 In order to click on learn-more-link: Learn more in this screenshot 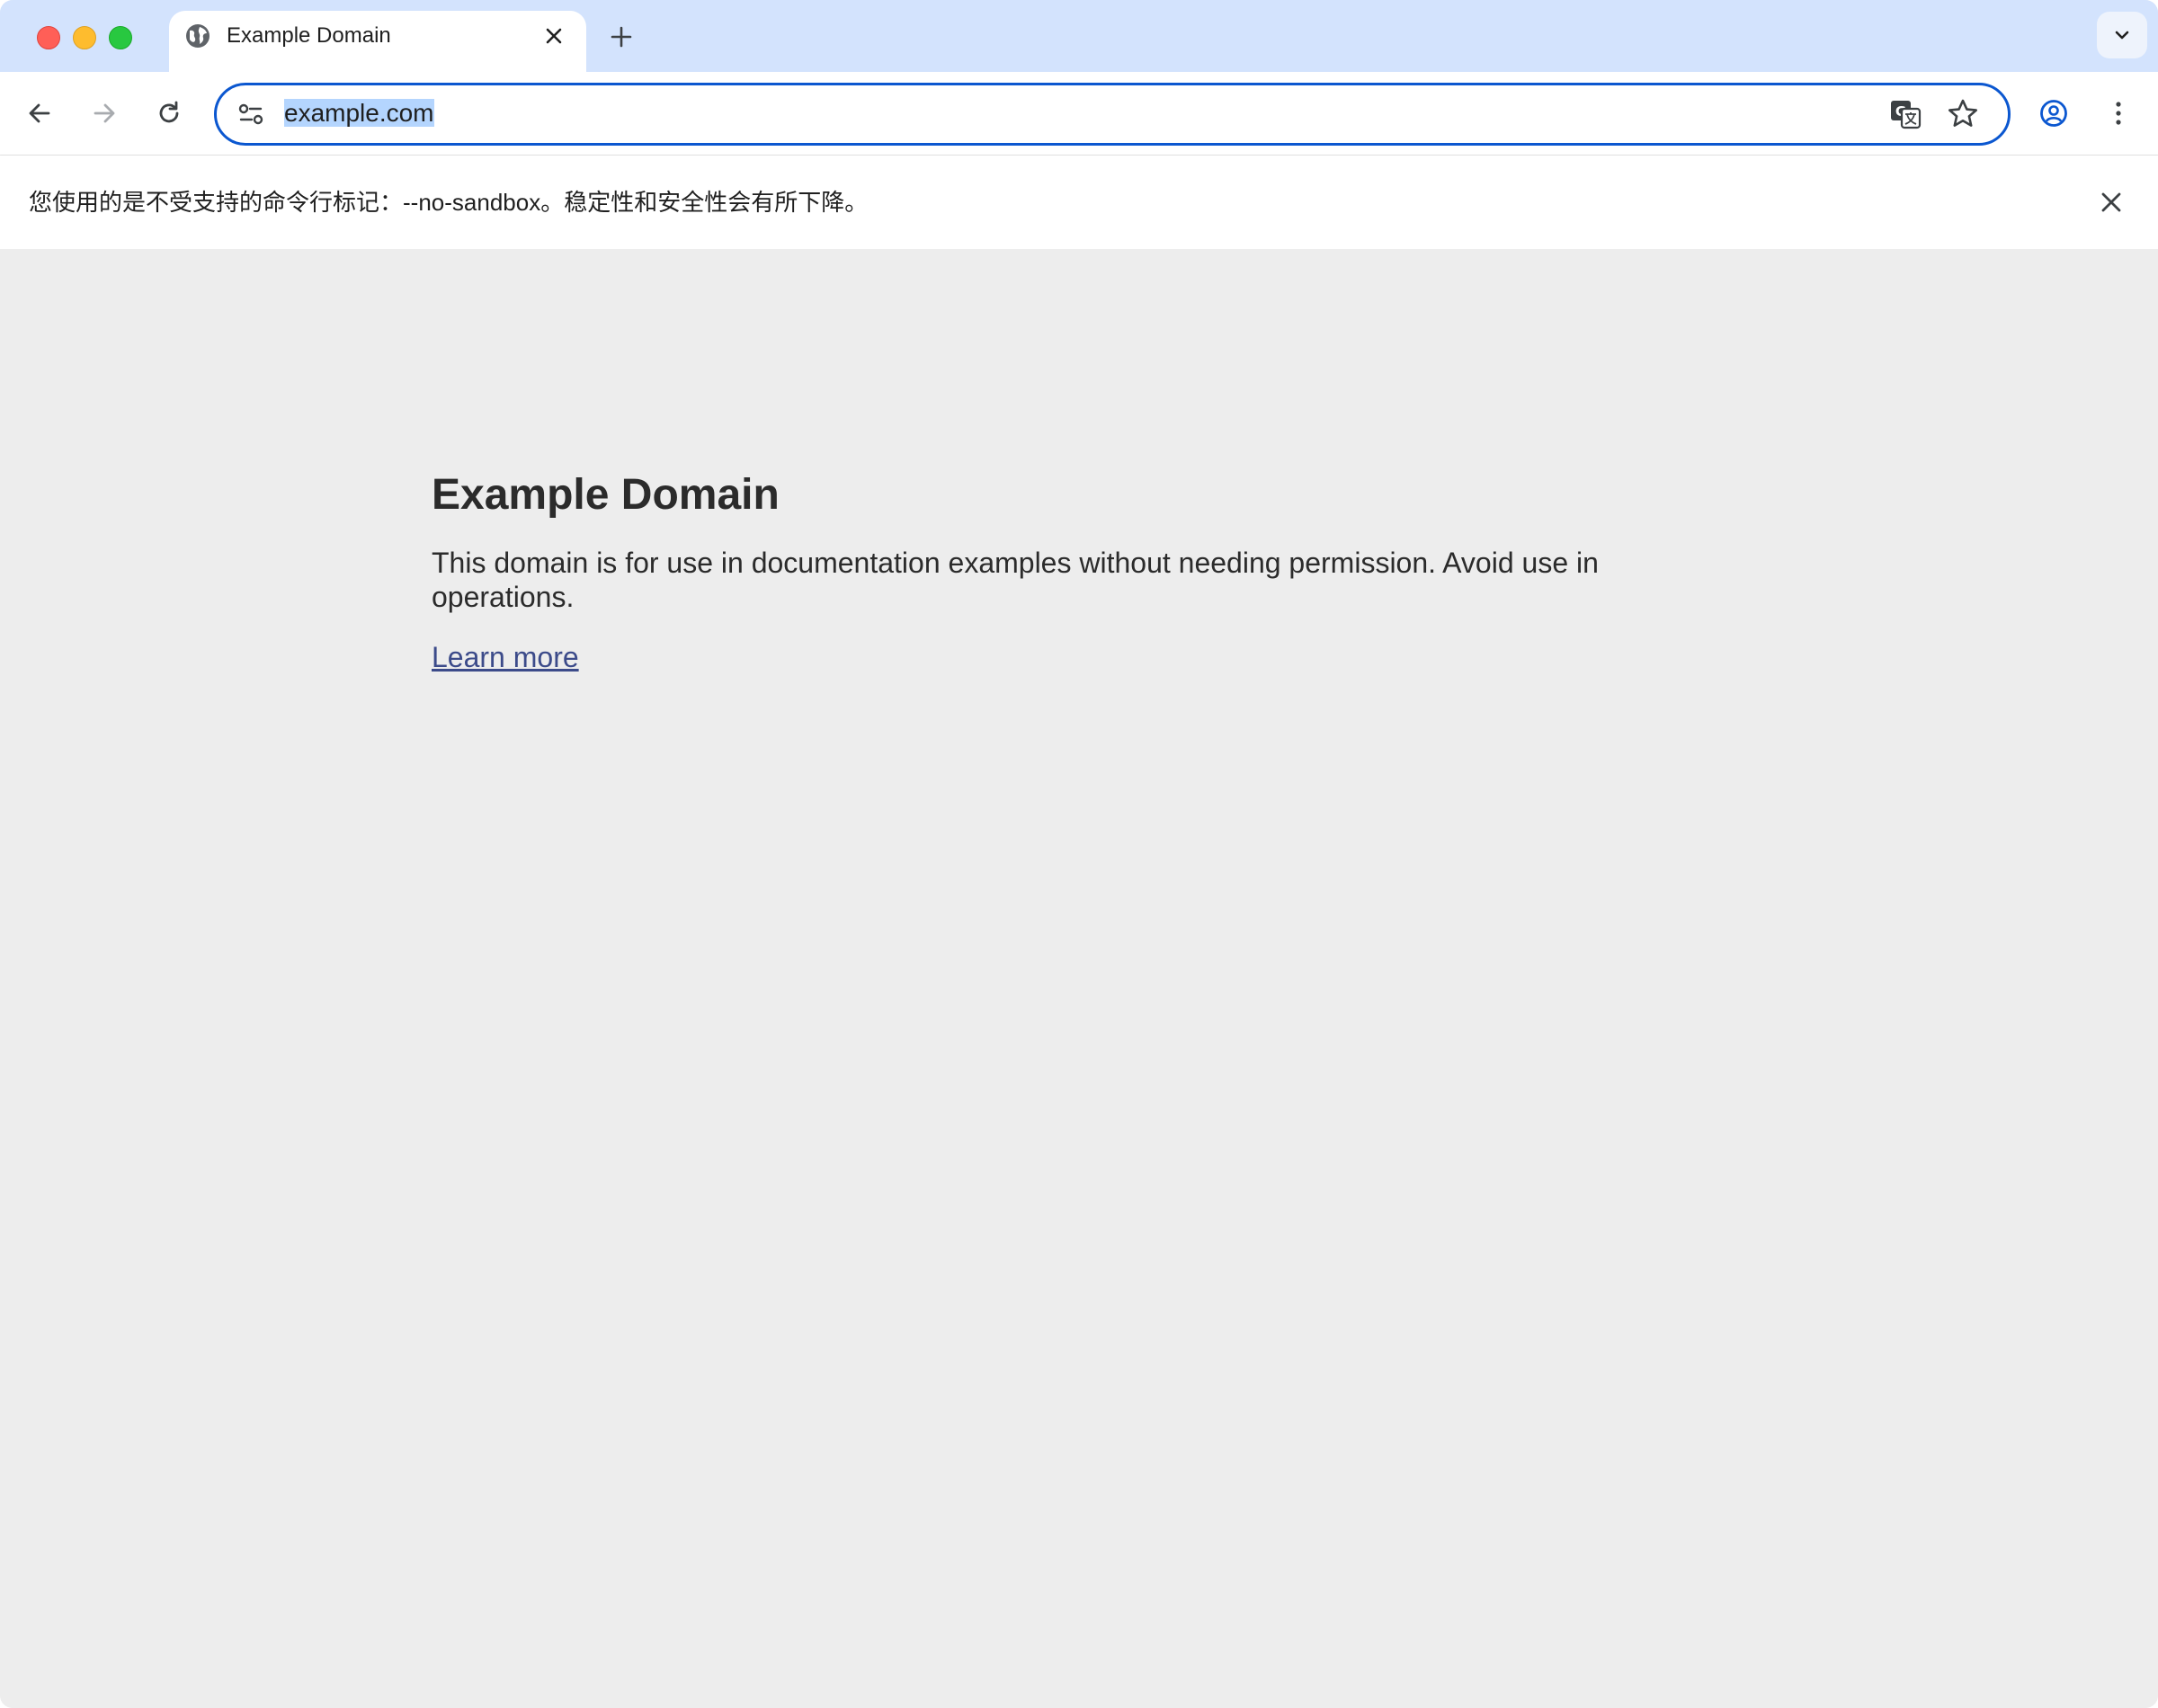, I will do `click(505, 657)`.